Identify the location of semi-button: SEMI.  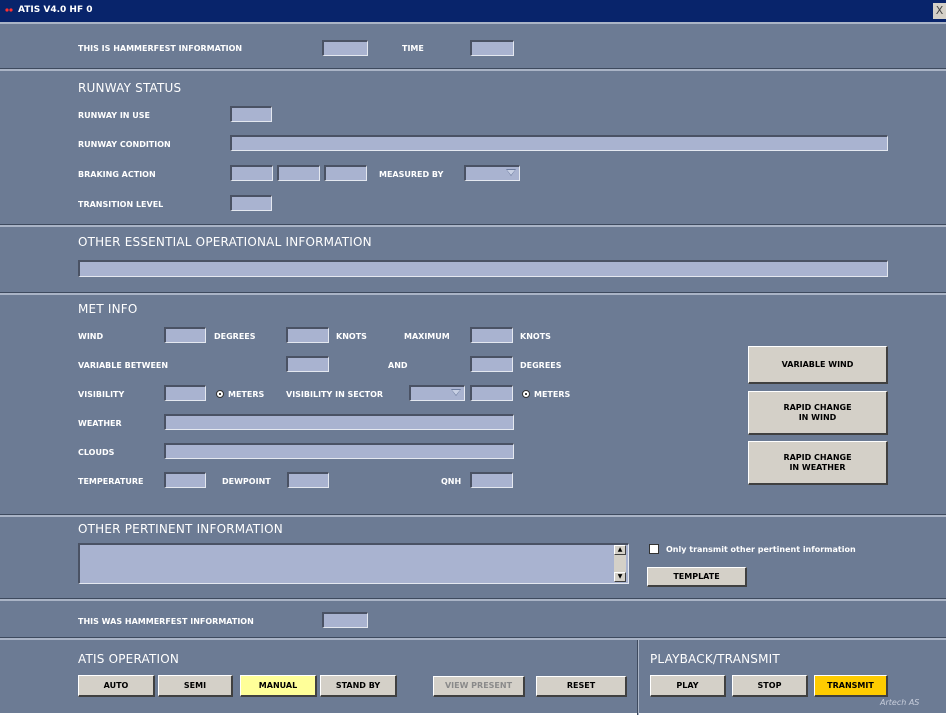
(195, 686).